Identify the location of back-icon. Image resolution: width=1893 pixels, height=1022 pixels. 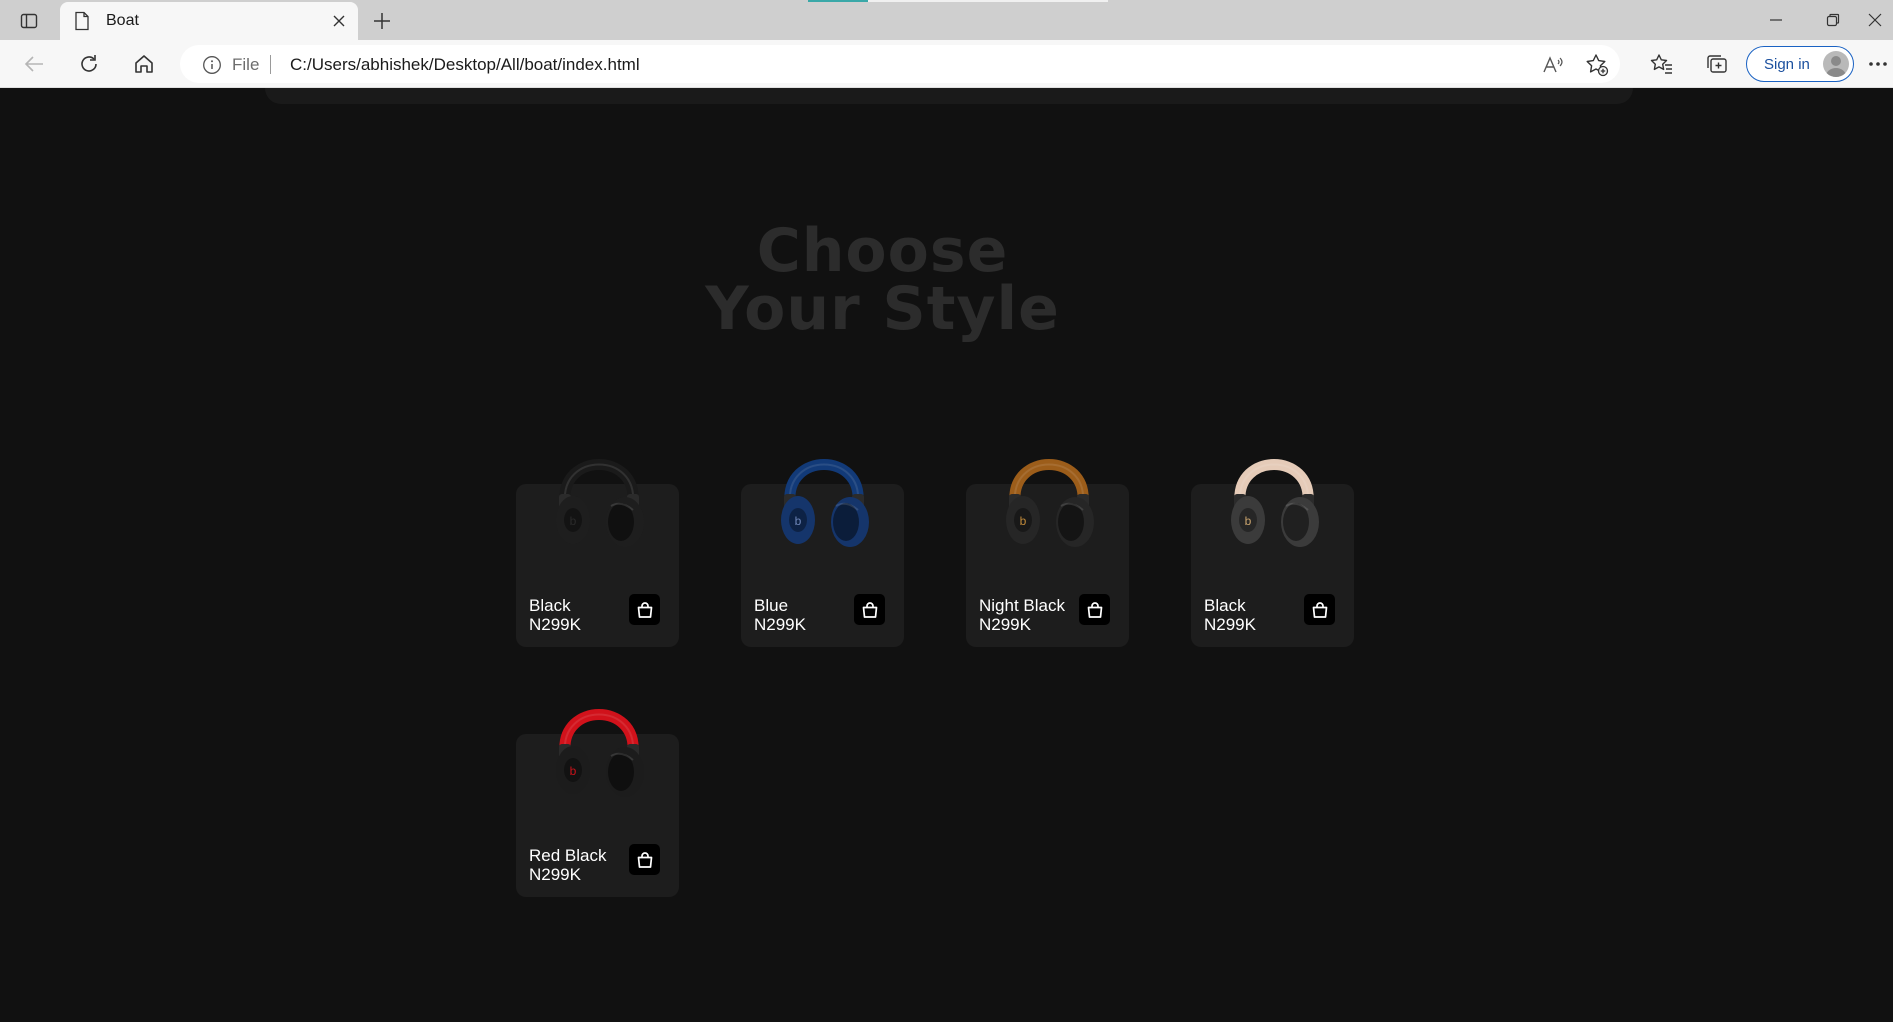
(34, 64).